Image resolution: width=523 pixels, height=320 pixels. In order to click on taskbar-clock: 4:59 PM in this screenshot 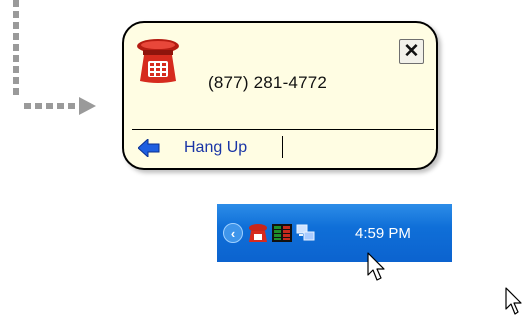, I will do `click(383, 233)`.